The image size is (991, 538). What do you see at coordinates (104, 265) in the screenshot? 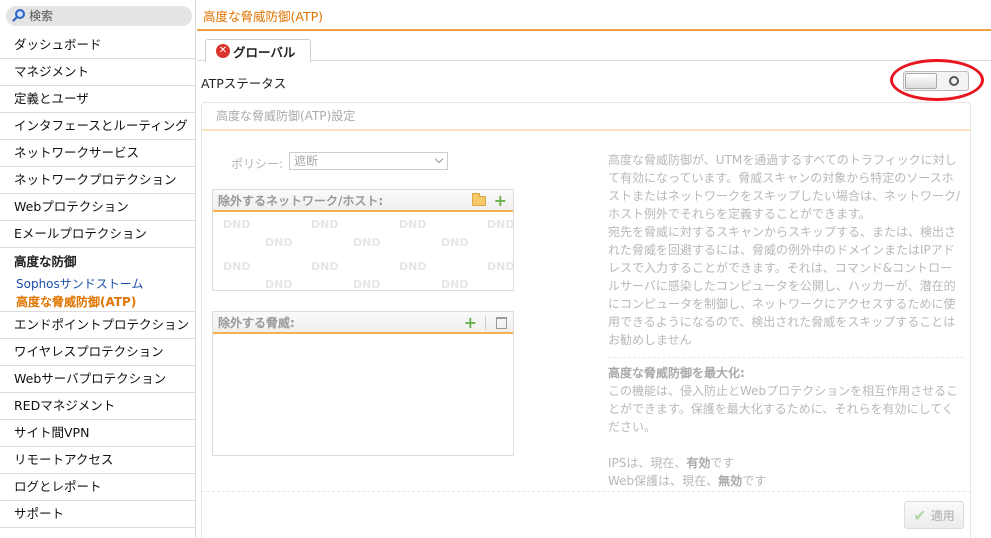
I see `sidebar-group-title: 高度な防御` at bounding box center [104, 265].